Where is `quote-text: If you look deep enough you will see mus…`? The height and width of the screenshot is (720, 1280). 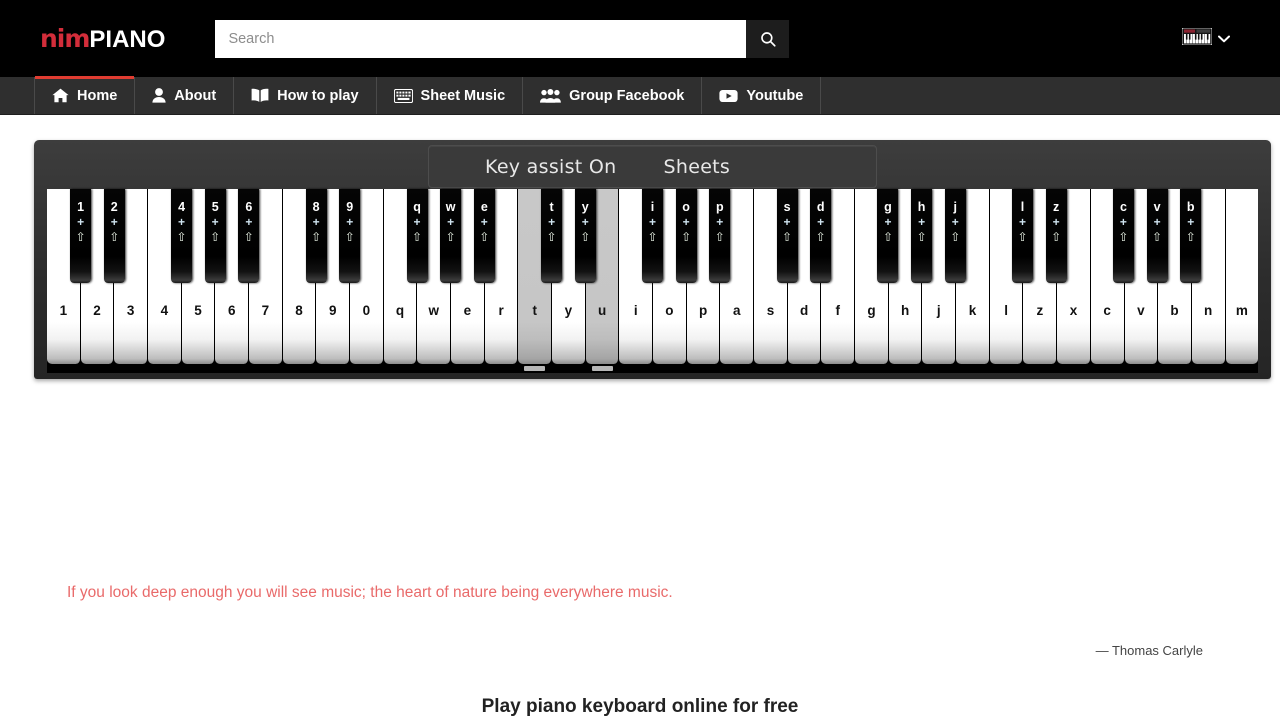
quote-text: If you look deep enough you will see mus… is located at coordinates (370, 592).